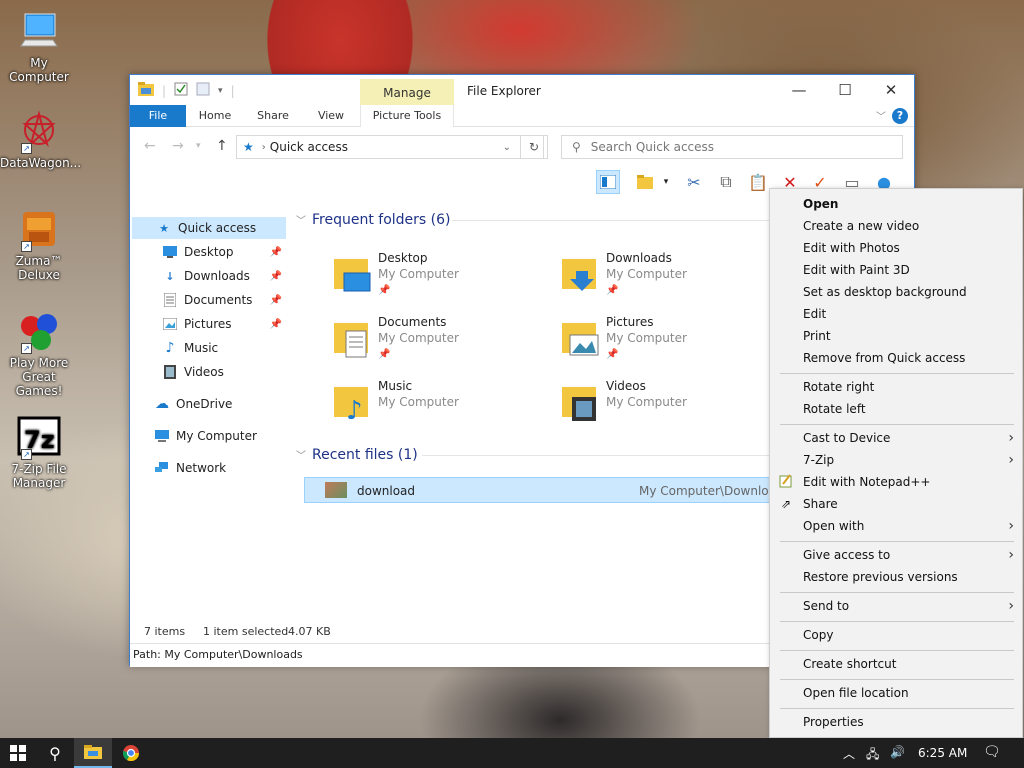 This screenshot has height=768, width=1024. I want to click on paste-icon: 📋, so click(758, 182).